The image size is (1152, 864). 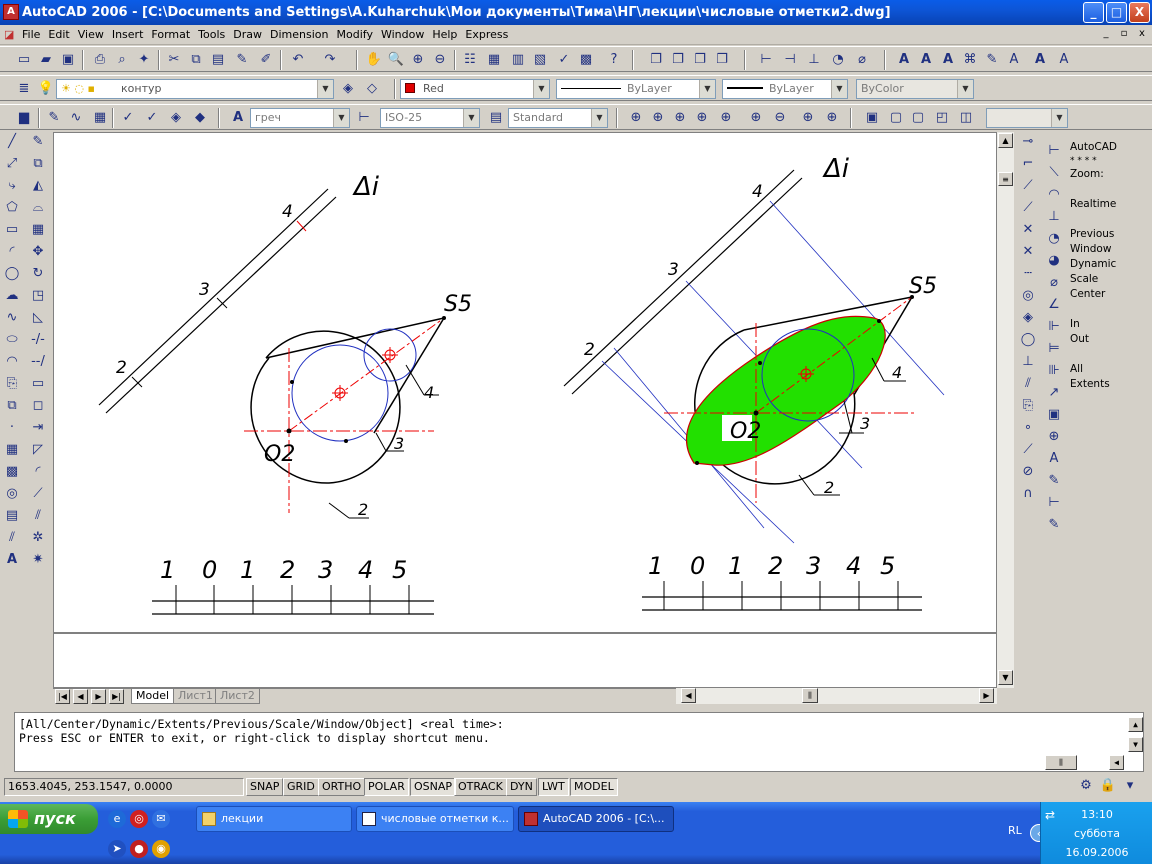 I want to click on horizontal-scrollbar: ◀ ⫼ ▶, so click(x=836, y=696).